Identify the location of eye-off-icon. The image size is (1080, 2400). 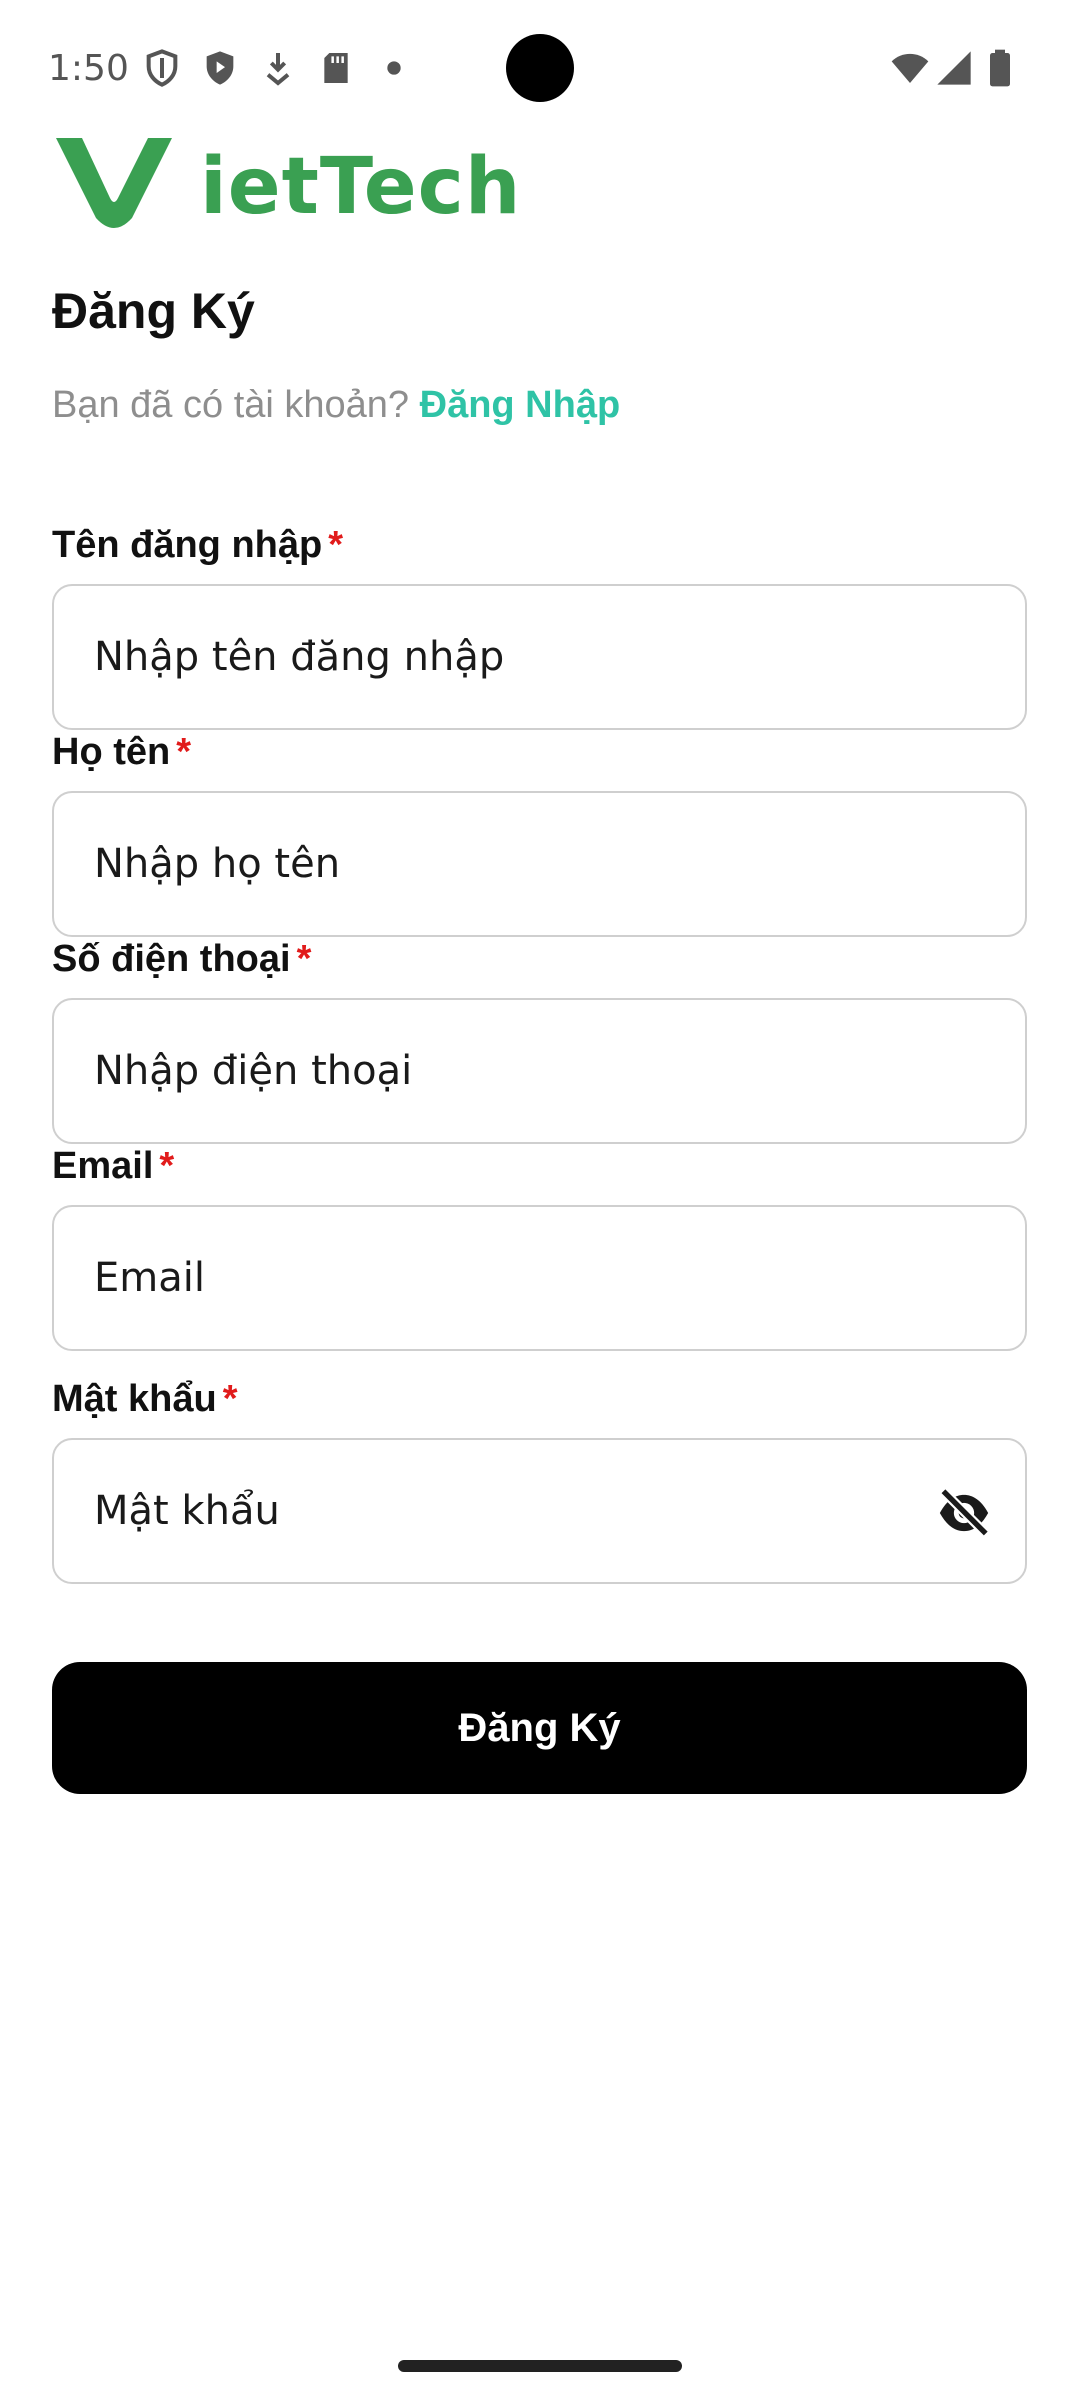
(964, 1513).